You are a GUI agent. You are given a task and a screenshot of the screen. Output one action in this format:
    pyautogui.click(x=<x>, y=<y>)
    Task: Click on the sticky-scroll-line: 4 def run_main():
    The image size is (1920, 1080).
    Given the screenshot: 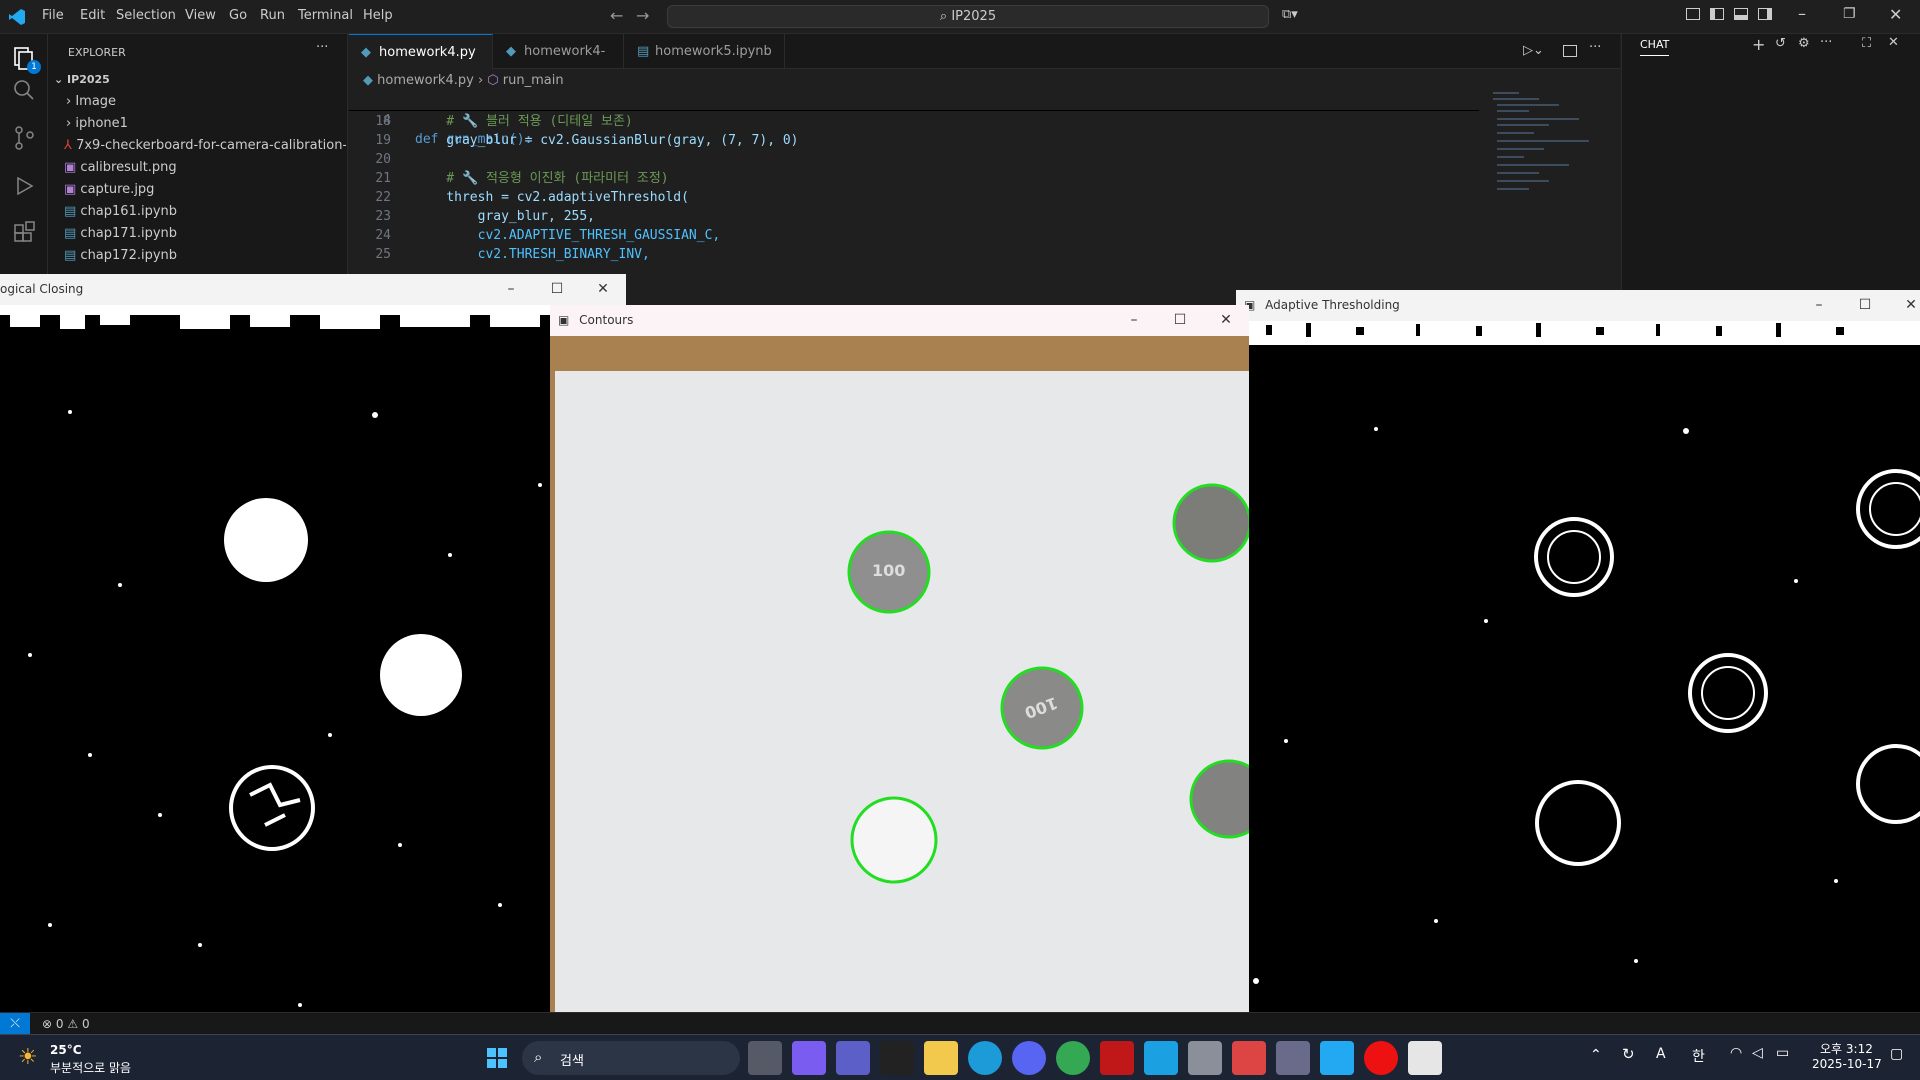 What is the action you would take?
    pyautogui.click(x=914, y=119)
    